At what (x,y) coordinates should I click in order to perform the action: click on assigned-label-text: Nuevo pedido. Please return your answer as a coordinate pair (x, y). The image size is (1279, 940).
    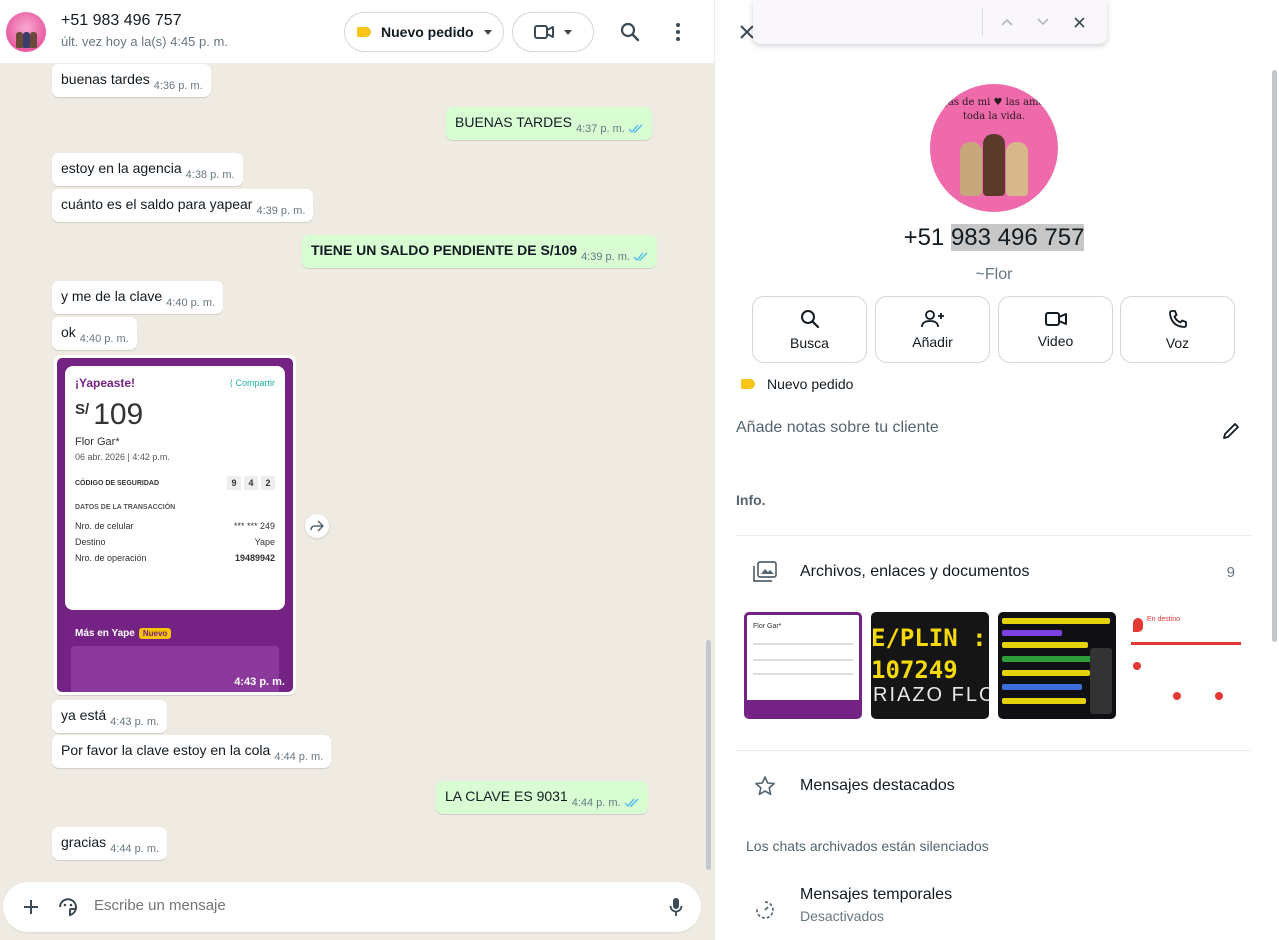
    Looking at the image, I should click on (810, 384).